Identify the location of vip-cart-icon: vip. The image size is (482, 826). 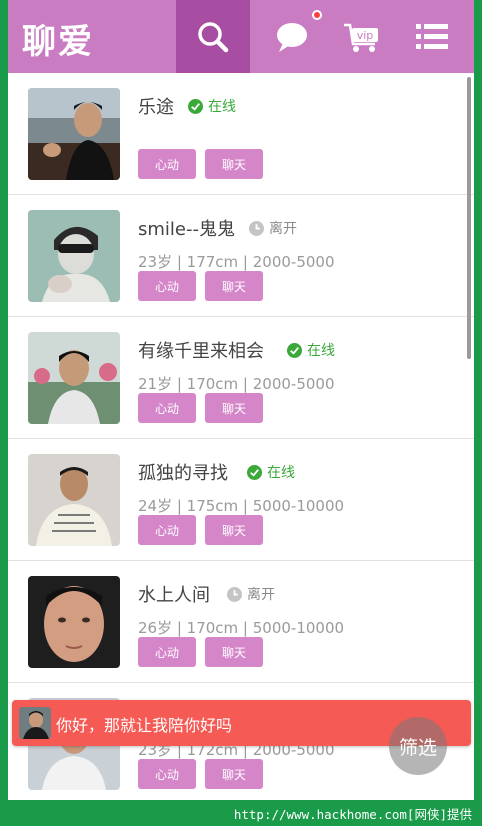
(361, 37).